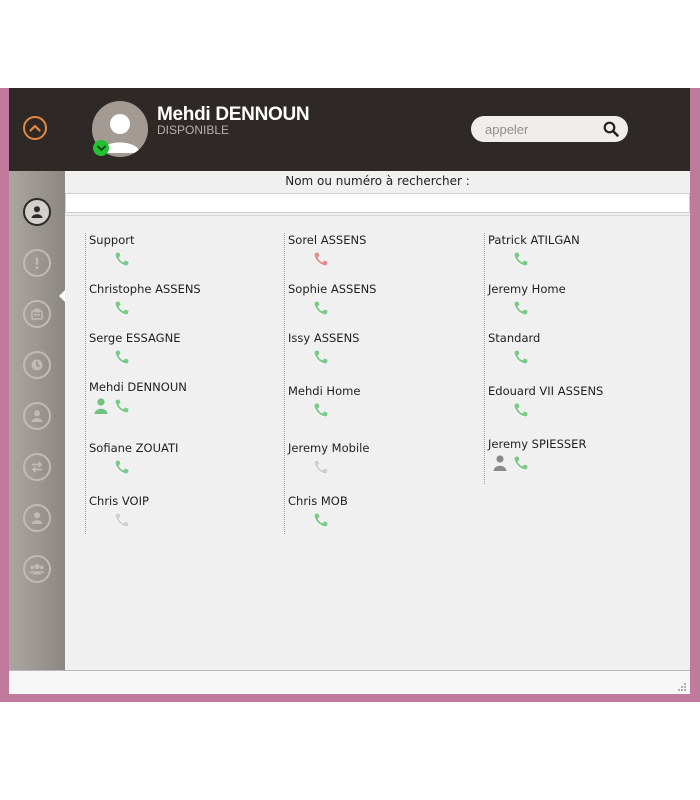 This screenshot has width=700, height=800. What do you see at coordinates (349, 129) in the screenshot?
I see `header-bar: Mehdi DENNOUN DISPONIBLE` at bounding box center [349, 129].